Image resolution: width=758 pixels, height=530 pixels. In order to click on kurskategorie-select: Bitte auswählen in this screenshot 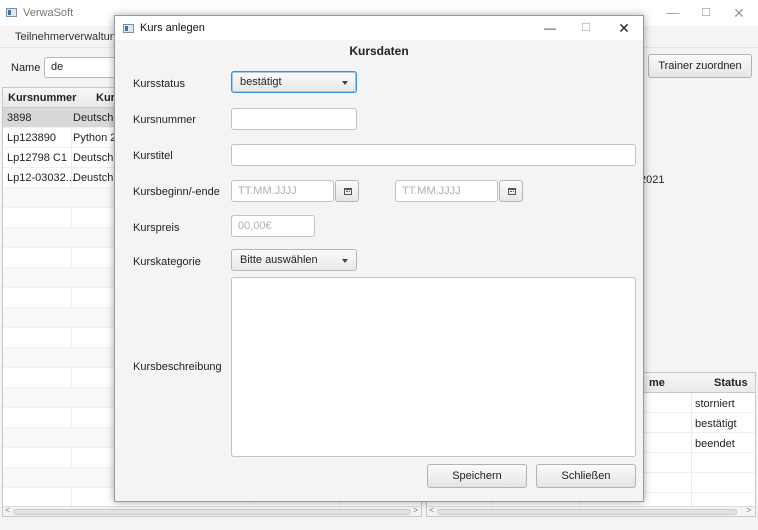, I will do `click(294, 260)`.